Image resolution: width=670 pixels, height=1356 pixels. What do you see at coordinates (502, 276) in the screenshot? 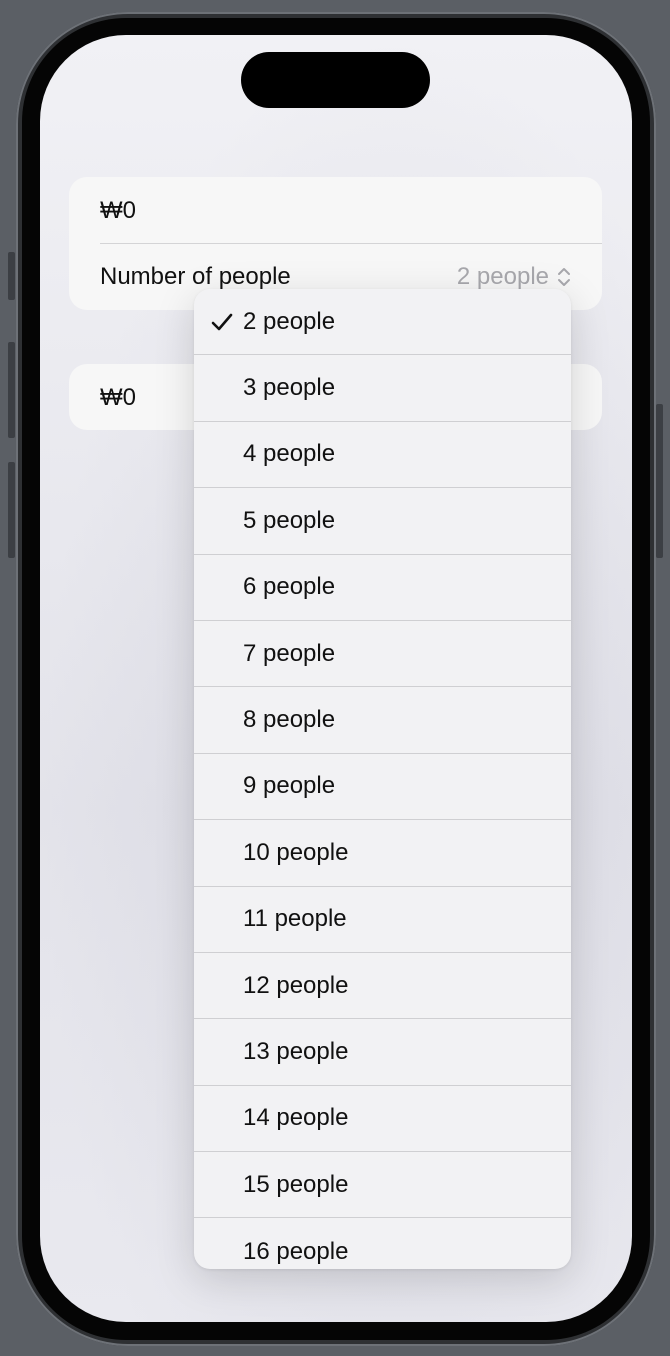
I see `people-value-text: 2 people` at bounding box center [502, 276].